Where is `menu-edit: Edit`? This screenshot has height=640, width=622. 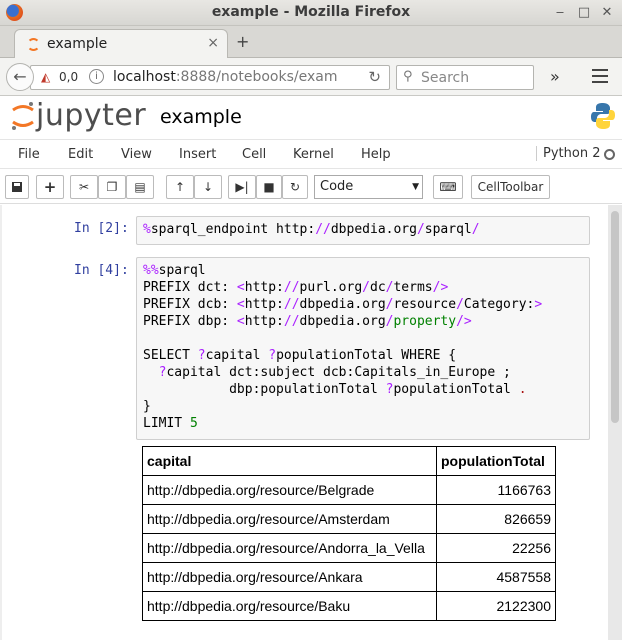 menu-edit: Edit is located at coordinates (80, 154).